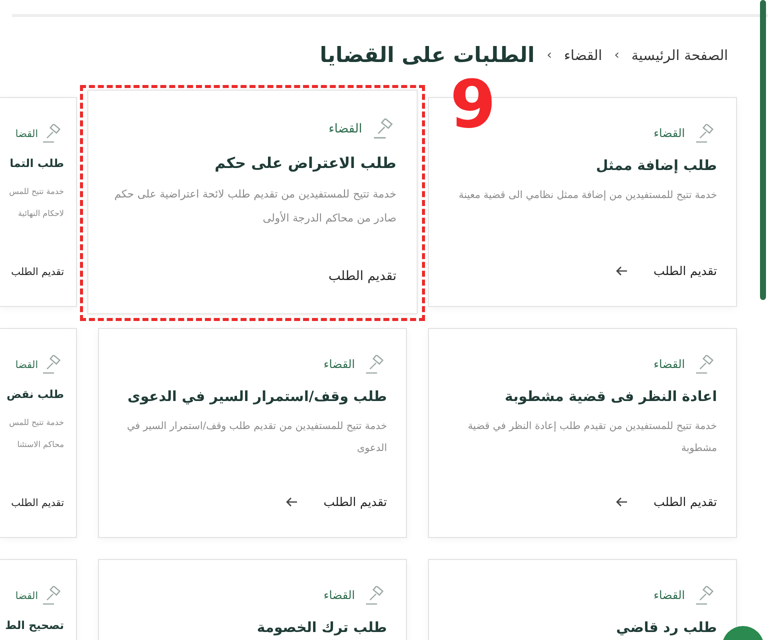 Image resolution: width=768 pixels, height=640 pixels. I want to click on card-description: خدمة تتيح للمستفيدين من تقيدم طلب إعادة النظر في قضية مشطوبة, so click(591, 438).